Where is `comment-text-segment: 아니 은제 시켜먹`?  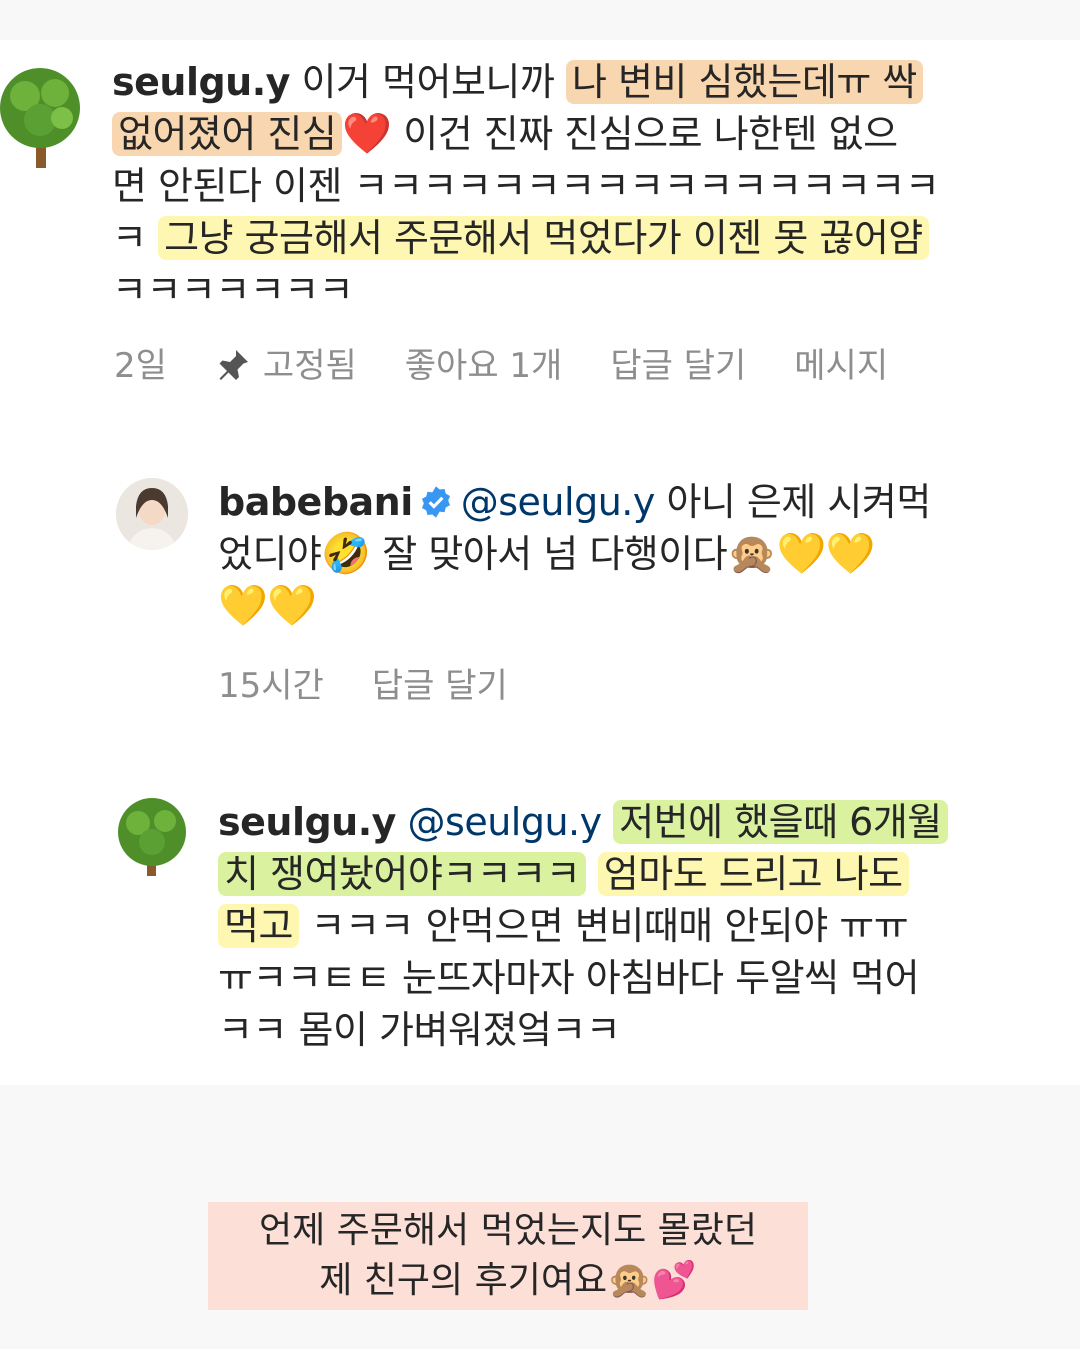
comment-text-segment: 아니 은제 시켜먹 is located at coordinates (798, 502).